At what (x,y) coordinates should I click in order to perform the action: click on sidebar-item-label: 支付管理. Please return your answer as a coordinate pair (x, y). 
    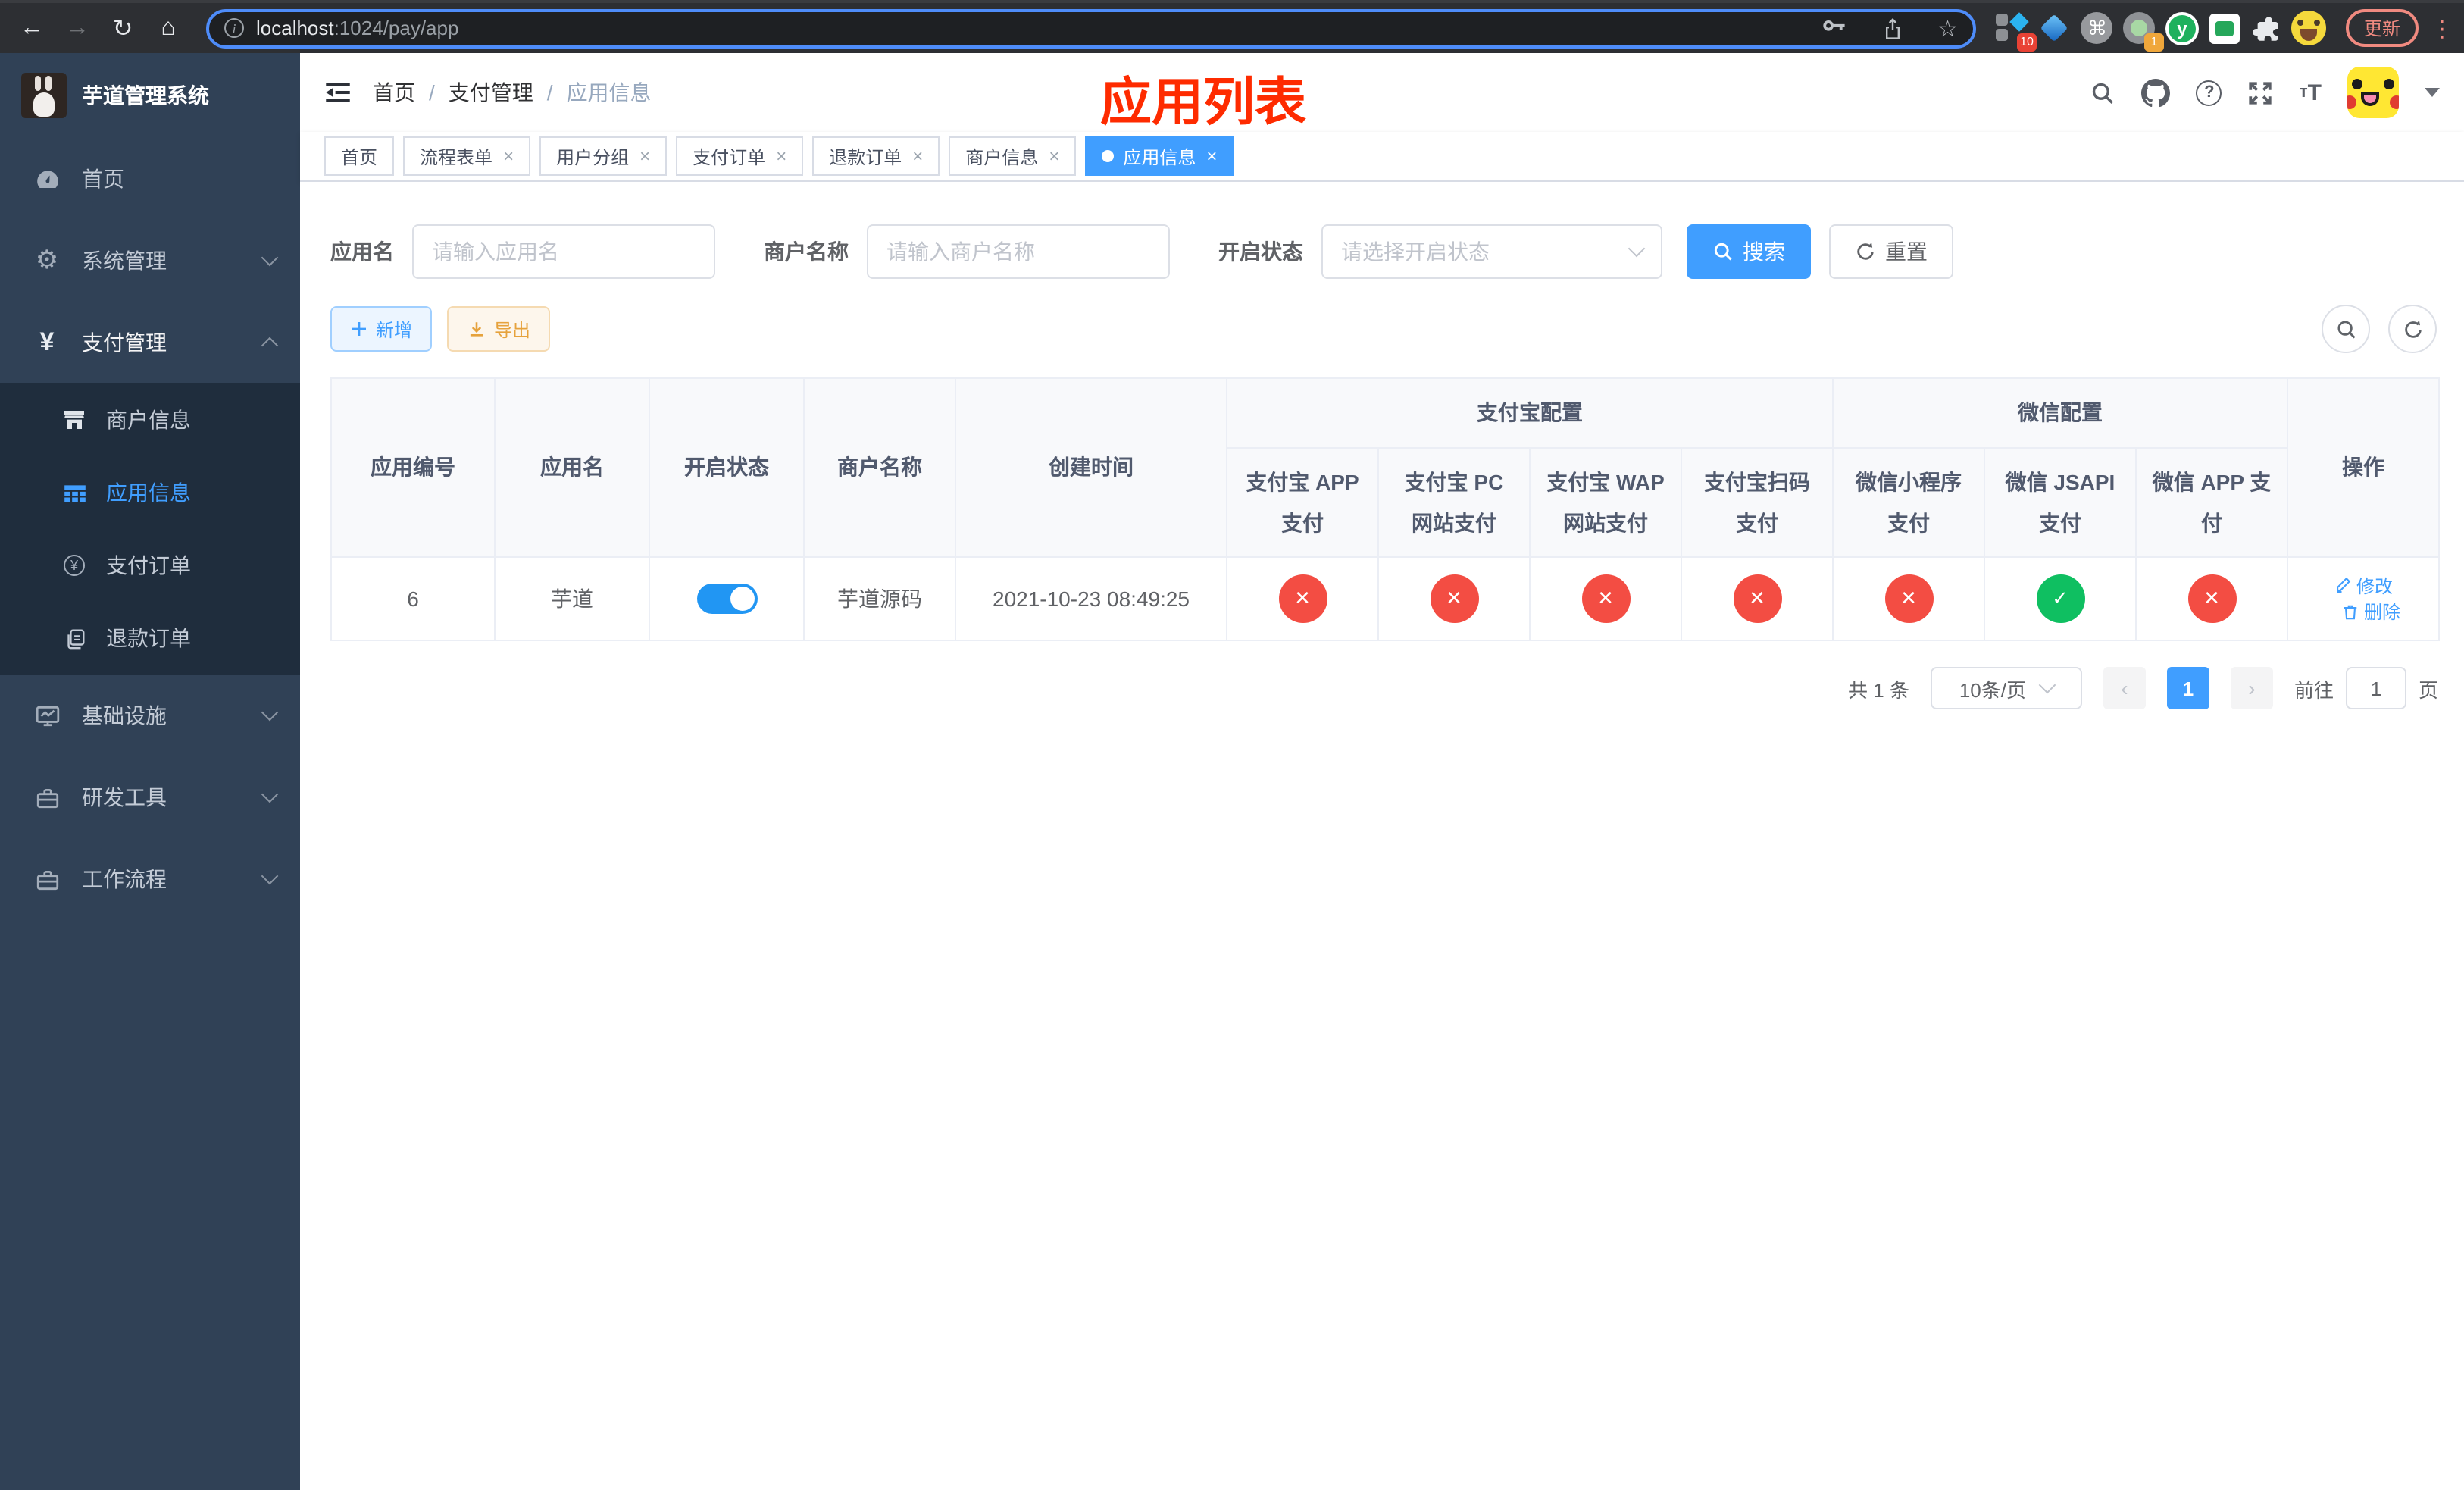
    Looking at the image, I should click on (124, 343).